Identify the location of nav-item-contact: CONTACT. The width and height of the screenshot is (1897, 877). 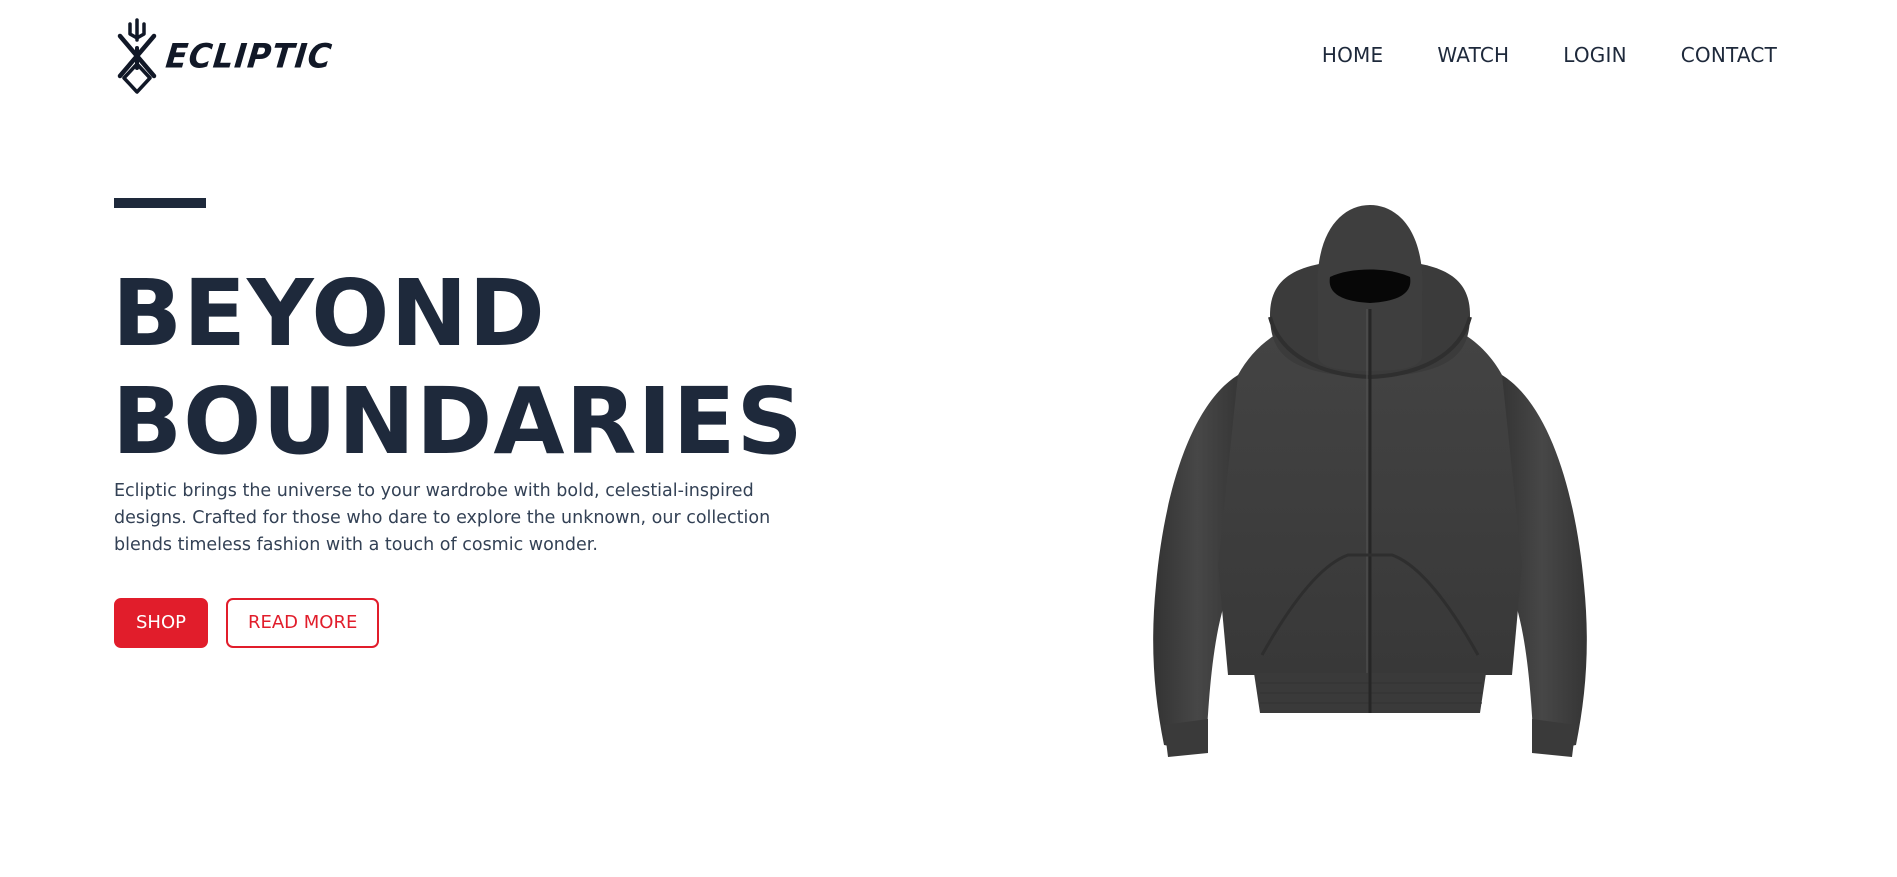
(1729, 55).